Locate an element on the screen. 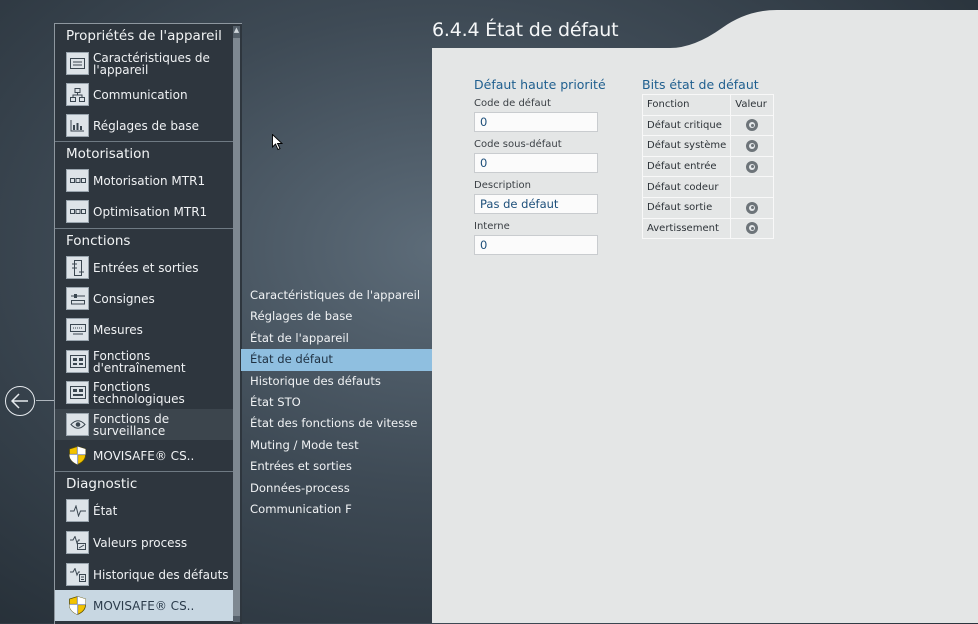  subnav-item-muting-test-mode: Muting / Mode test is located at coordinates (336, 445).